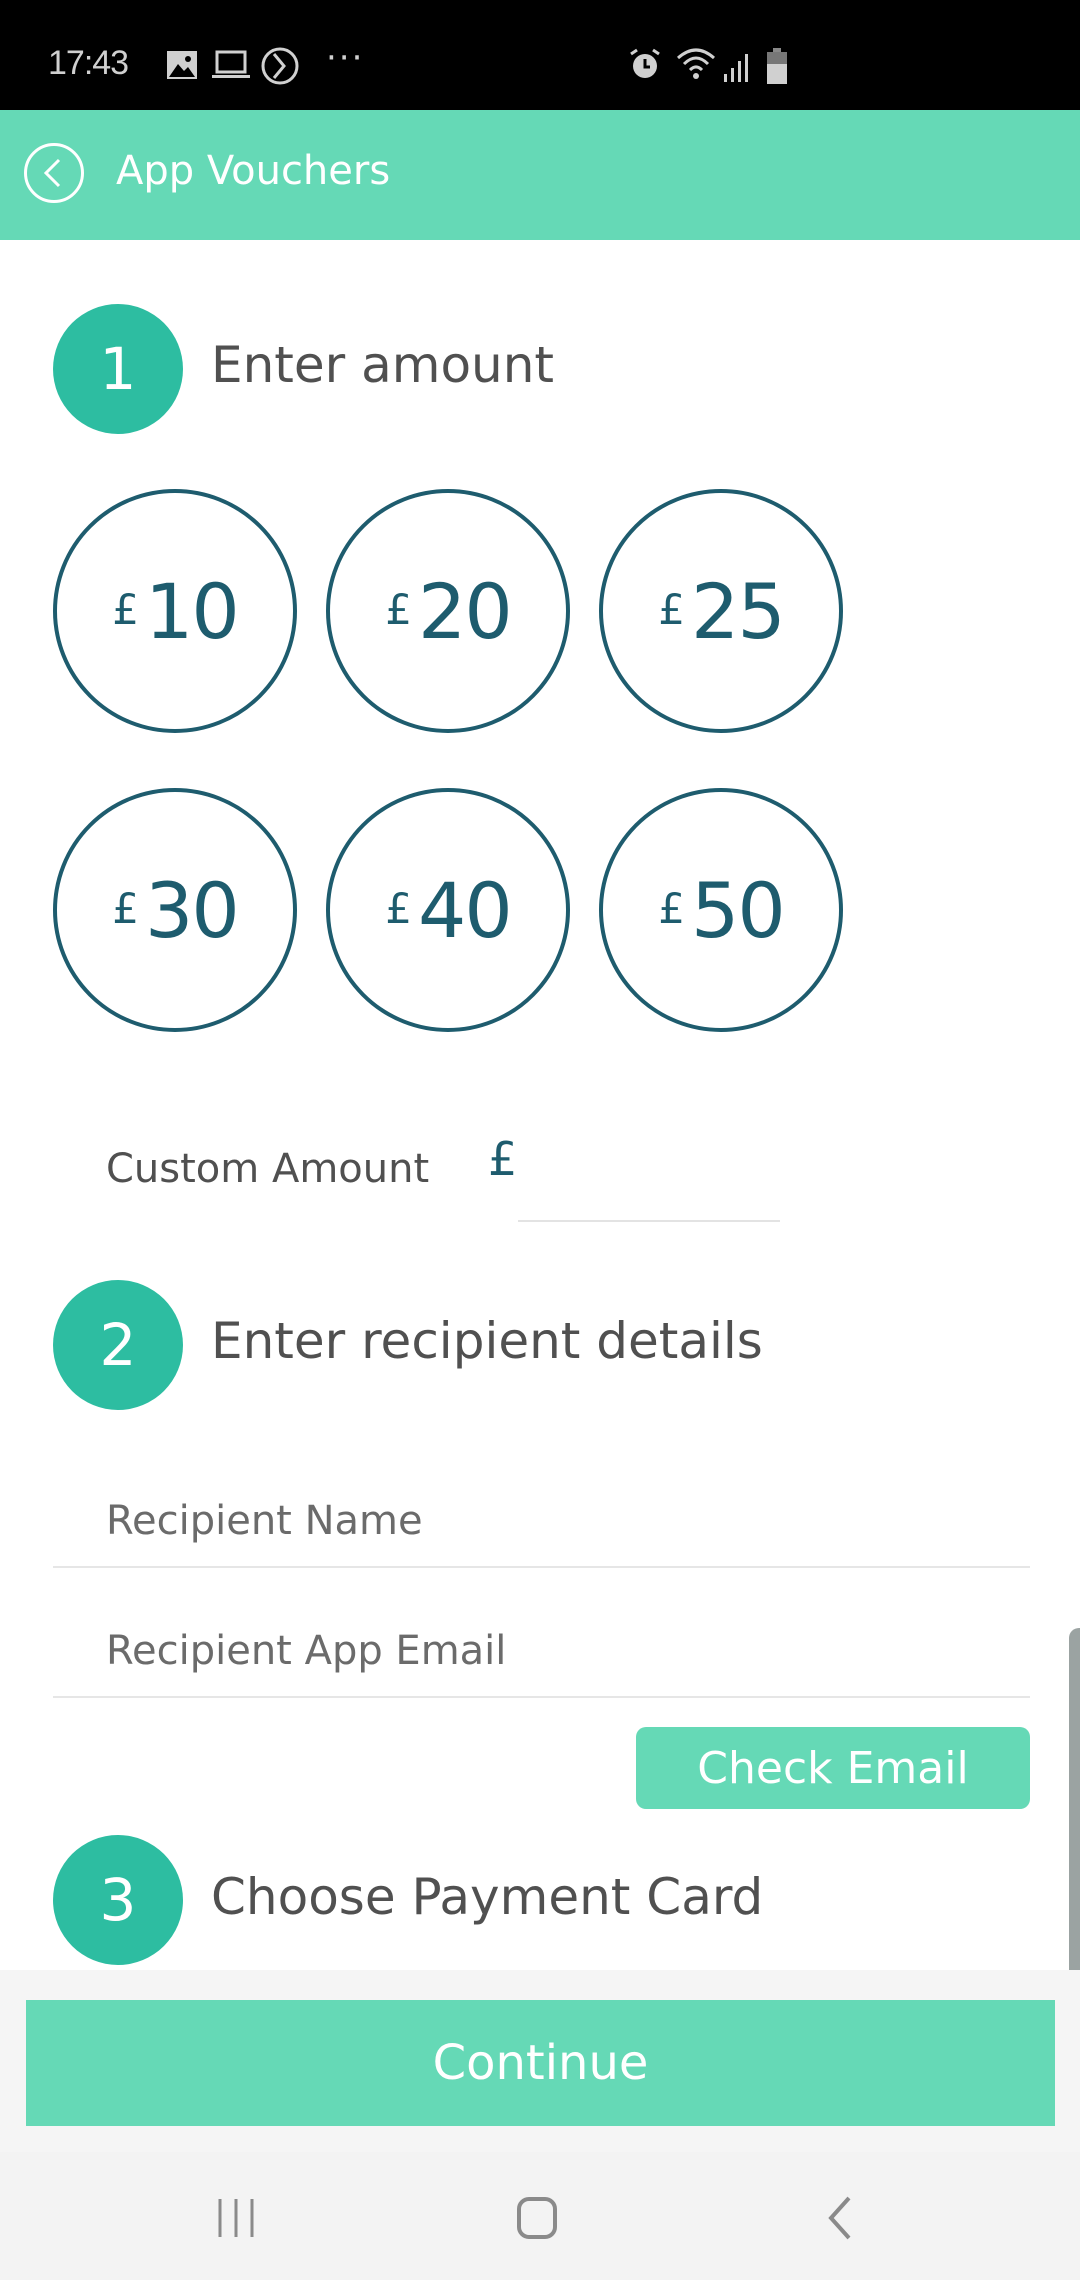  I want to click on amount-option-25: £ 25, so click(721, 611).